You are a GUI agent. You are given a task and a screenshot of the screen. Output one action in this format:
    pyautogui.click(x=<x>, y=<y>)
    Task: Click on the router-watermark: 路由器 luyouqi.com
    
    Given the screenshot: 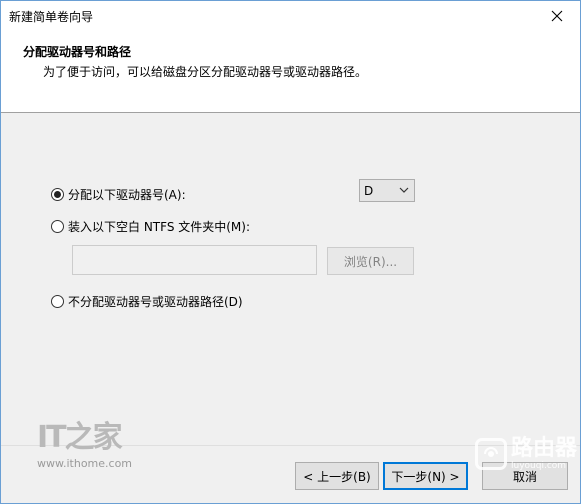 What is the action you would take?
    pyautogui.click(x=526, y=454)
    